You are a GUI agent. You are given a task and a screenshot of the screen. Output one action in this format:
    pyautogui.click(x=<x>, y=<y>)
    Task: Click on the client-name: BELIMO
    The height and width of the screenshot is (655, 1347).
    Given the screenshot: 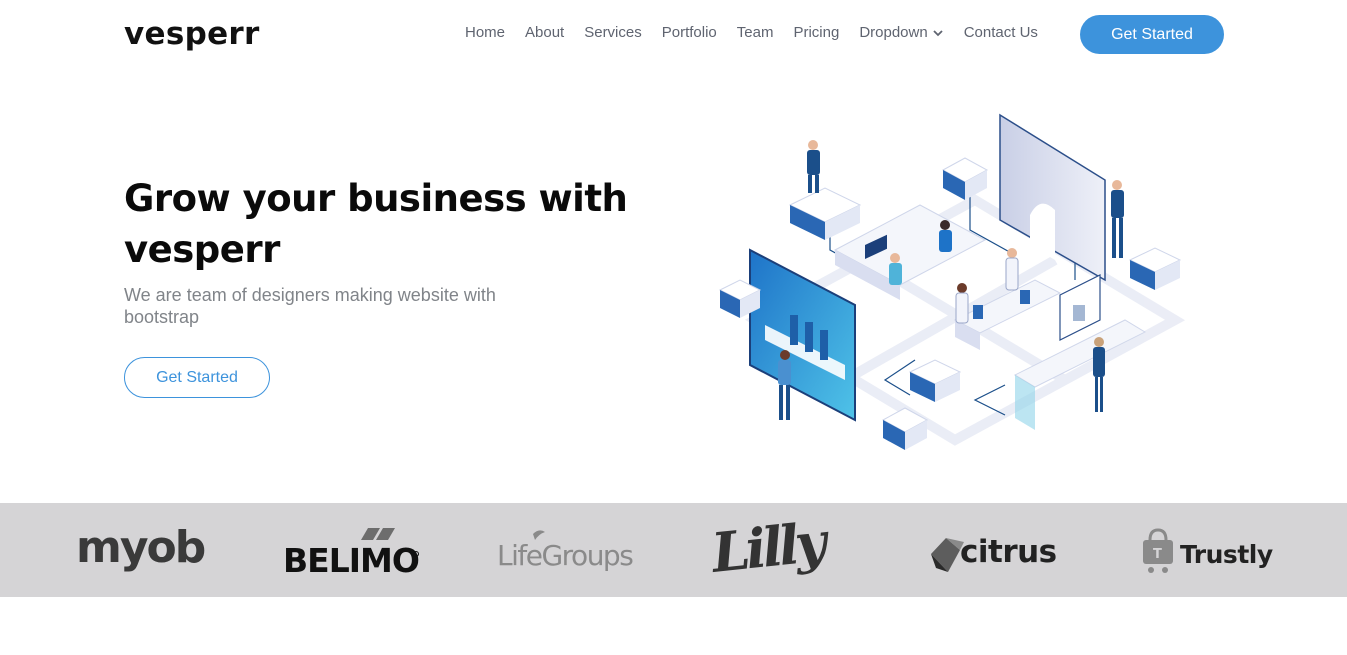 What is the action you would take?
    pyautogui.click(x=351, y=560)
    